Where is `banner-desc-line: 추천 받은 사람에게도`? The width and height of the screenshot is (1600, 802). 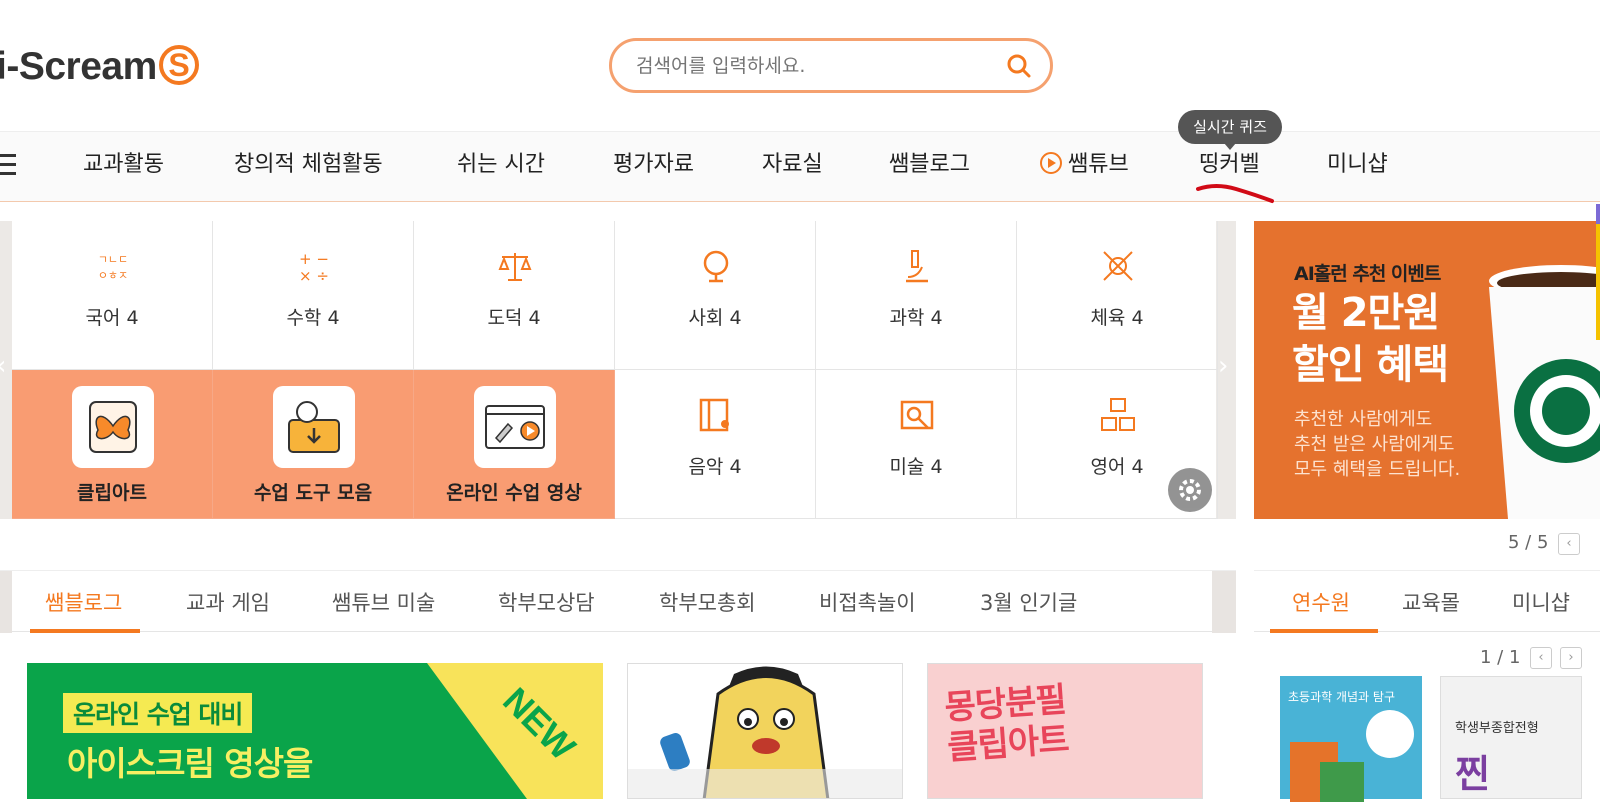 banner-desc-line: 추천 받은 사람에게도 is located at coordinates (1374, 444).